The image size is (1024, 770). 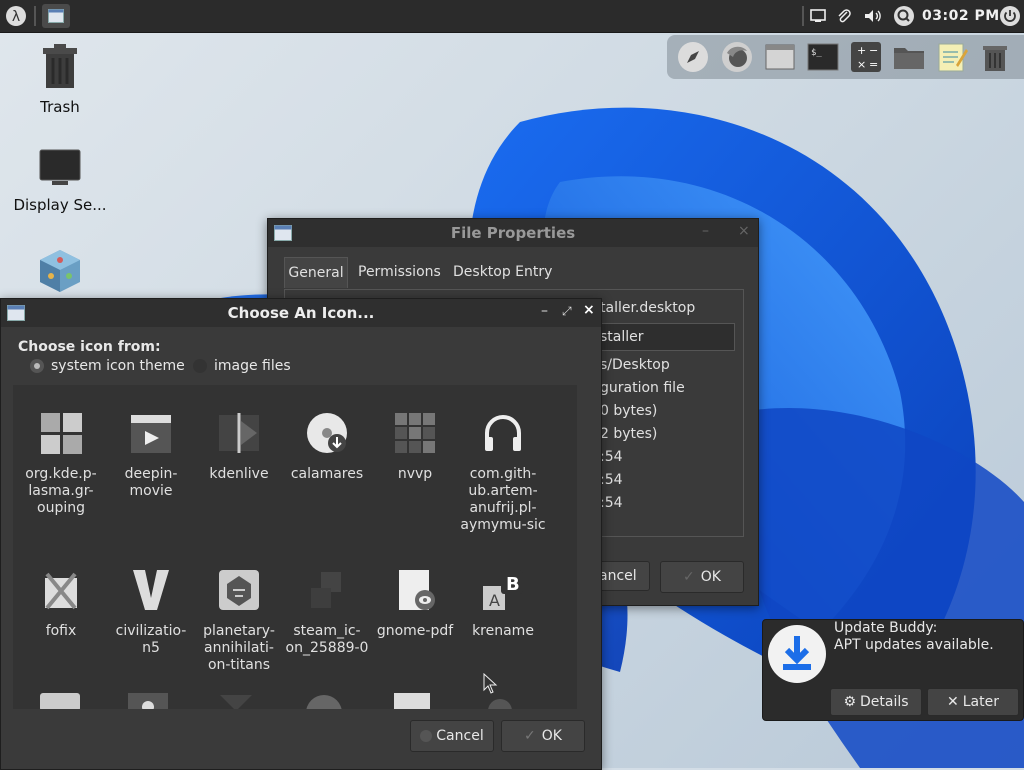 I want to click on power-icon, so click(x=1010, y=16).